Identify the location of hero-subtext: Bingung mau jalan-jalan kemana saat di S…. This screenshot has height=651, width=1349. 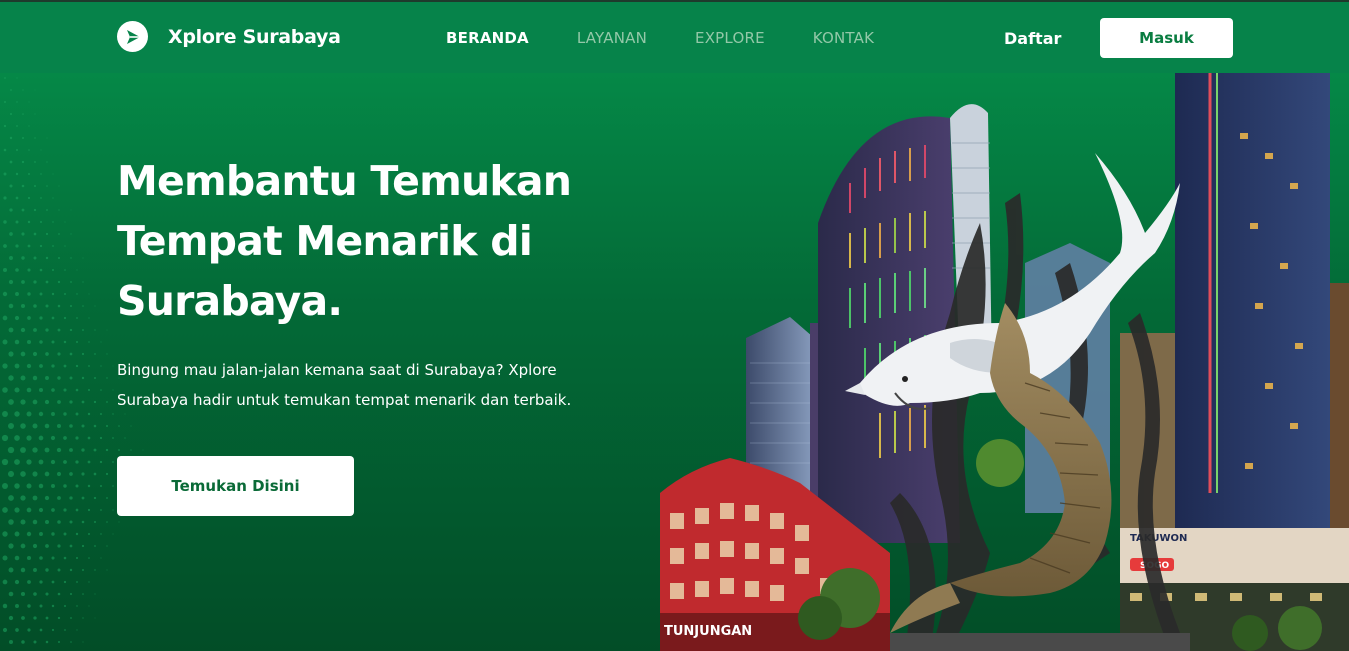
(377, 385).